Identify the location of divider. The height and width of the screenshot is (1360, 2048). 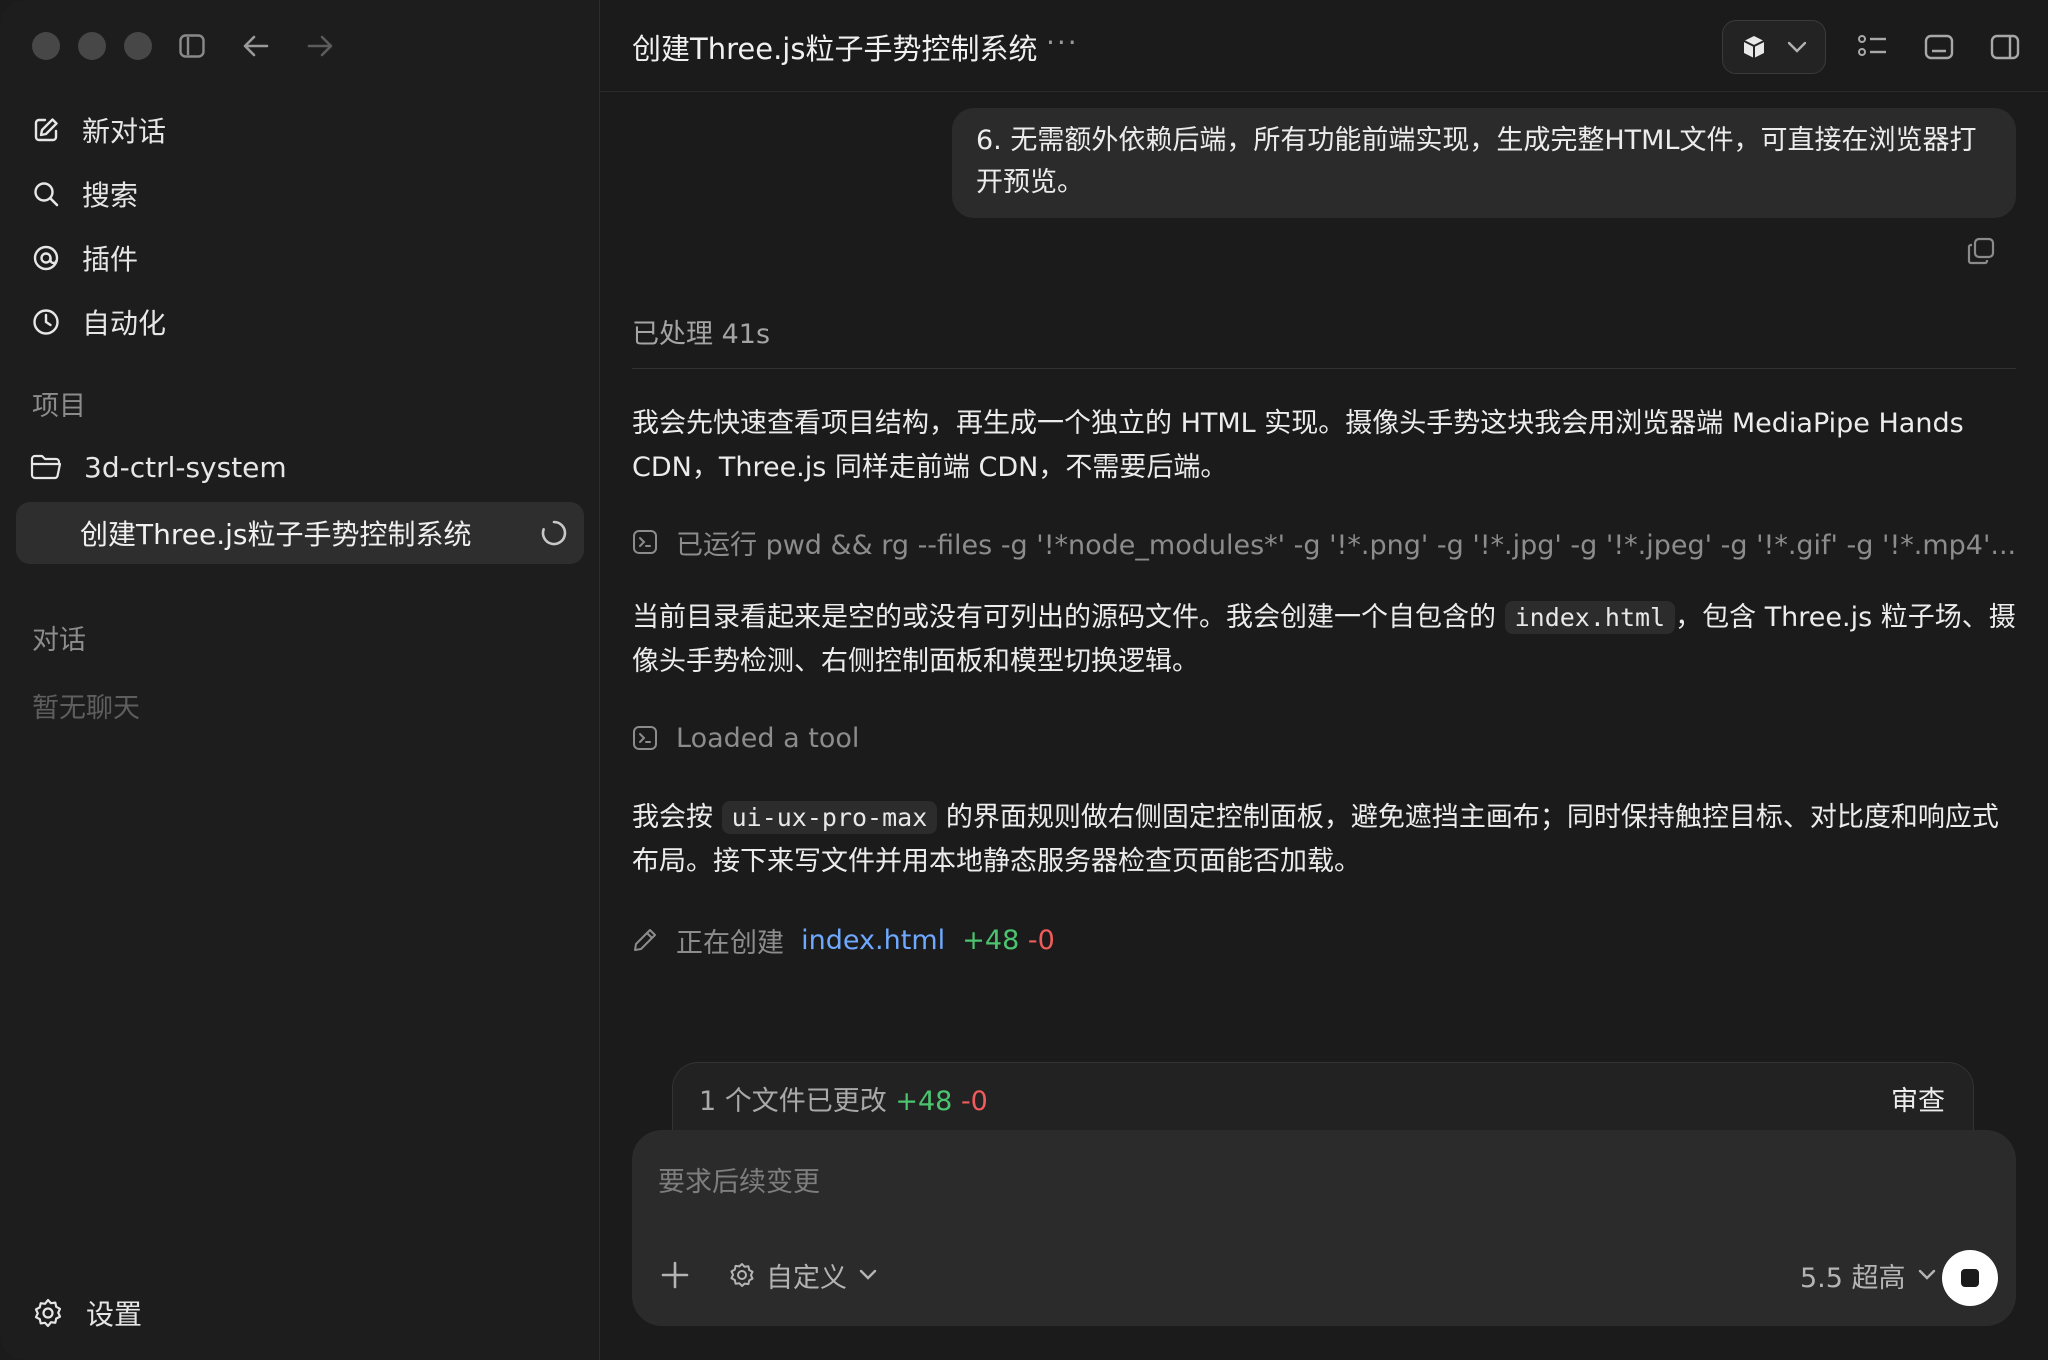
(1324, 368).